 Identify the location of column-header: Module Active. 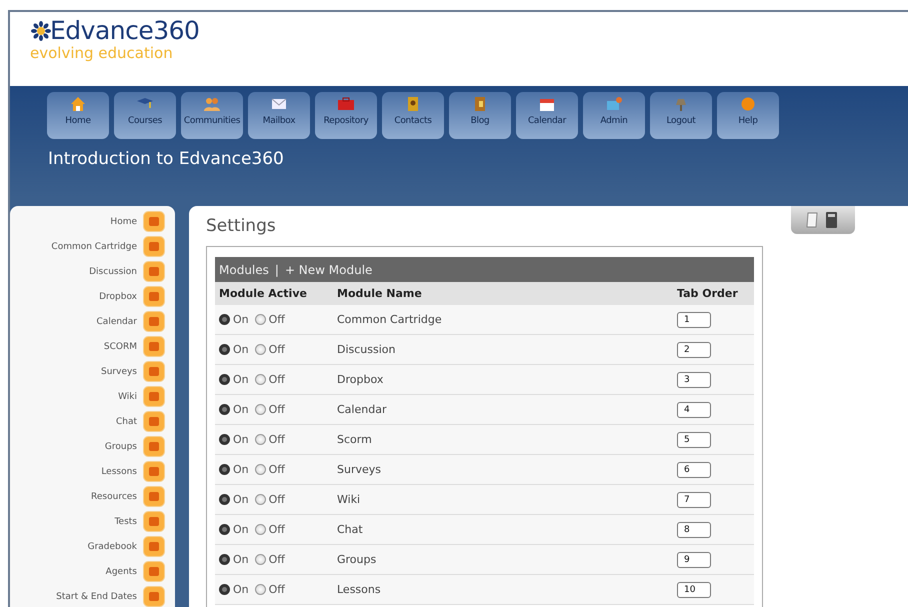
(274, 293).